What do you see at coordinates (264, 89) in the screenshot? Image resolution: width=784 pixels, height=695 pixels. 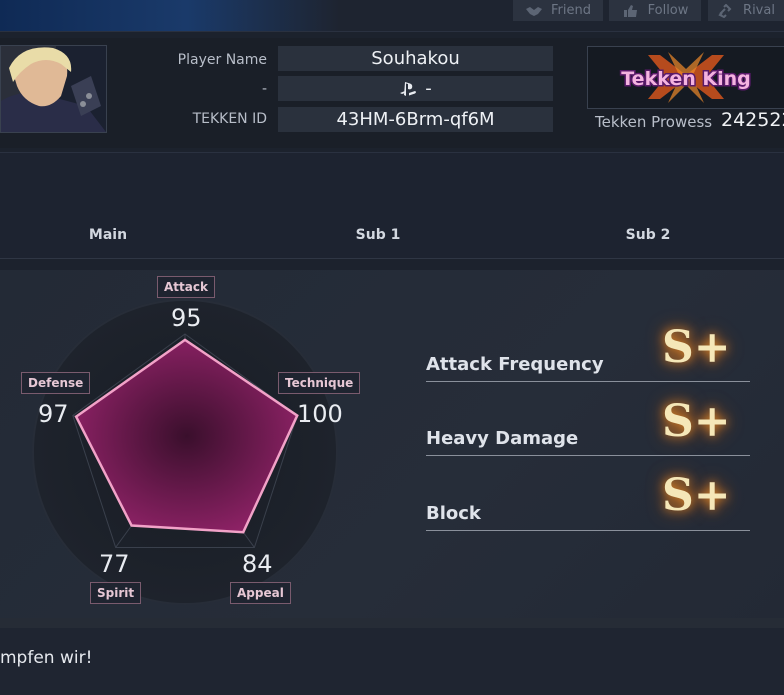 I see `platform-label: -` at bounding box center [264, 89].